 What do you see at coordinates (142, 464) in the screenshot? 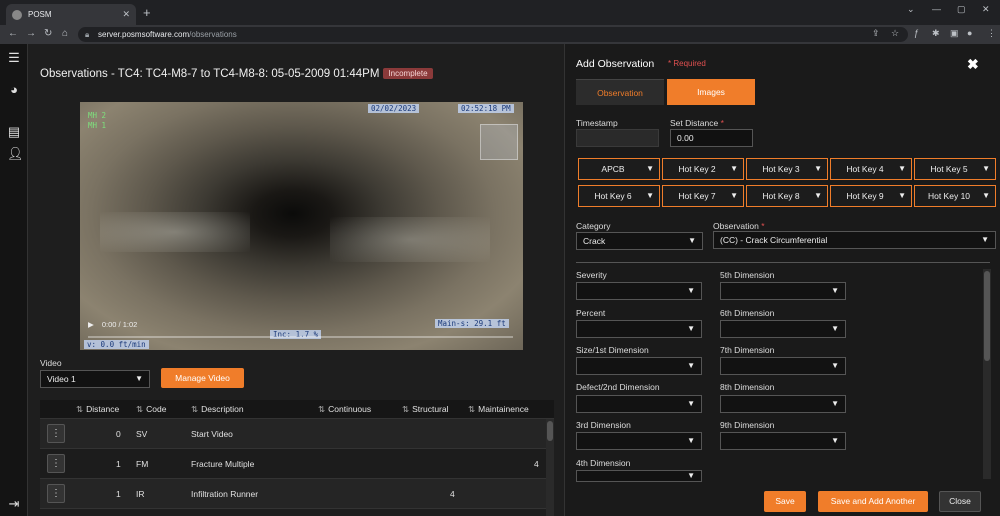
I see `cell-code: FM` at bounding box center [142, 464].